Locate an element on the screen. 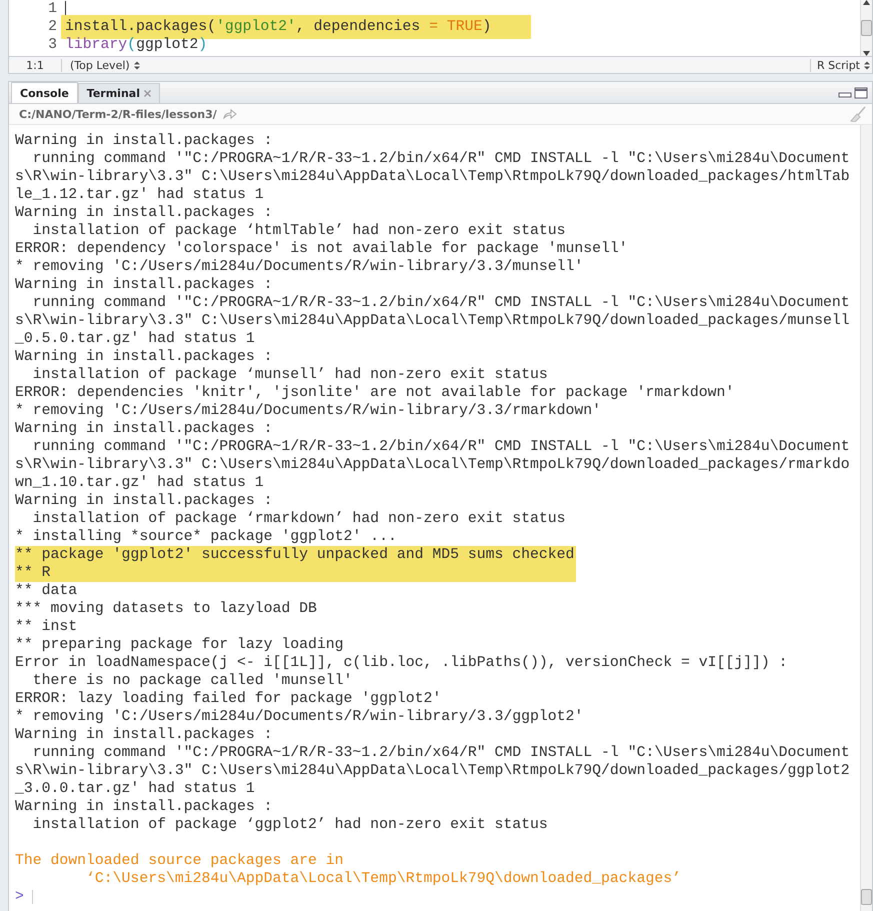 The height and width of the screenshot is (911, 873). file-type-dropdown: R Script is located at coordinates (841, 65).